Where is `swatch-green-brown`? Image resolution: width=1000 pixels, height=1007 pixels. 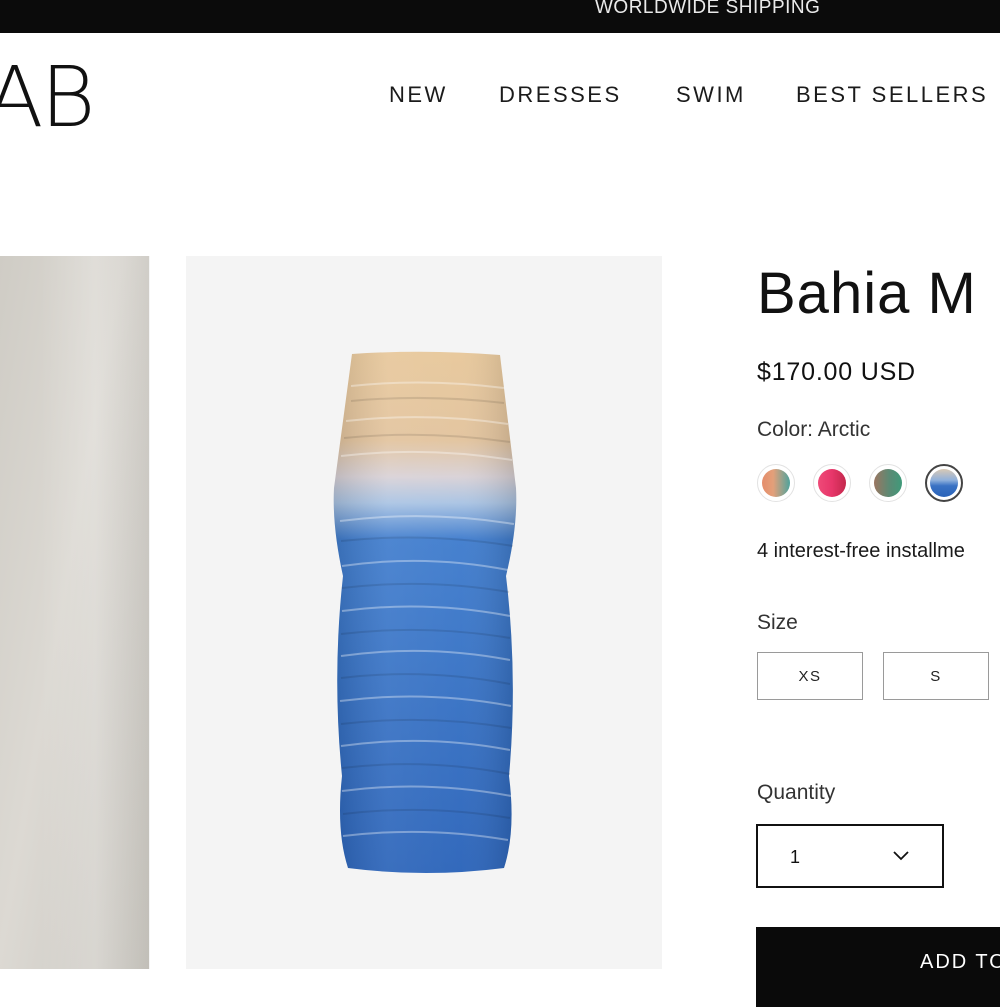
swatch-green-brown is located at coordinates (888, 483).